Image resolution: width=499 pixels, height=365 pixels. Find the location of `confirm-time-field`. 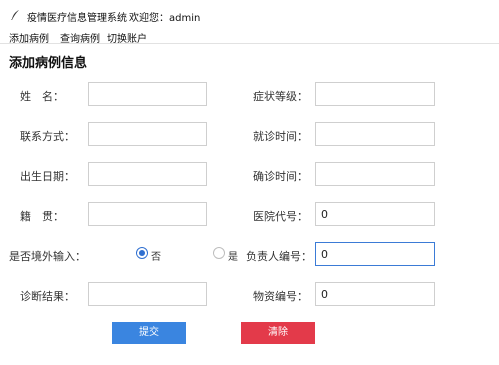

confirm-time-field is located at coordinates (375, 174).